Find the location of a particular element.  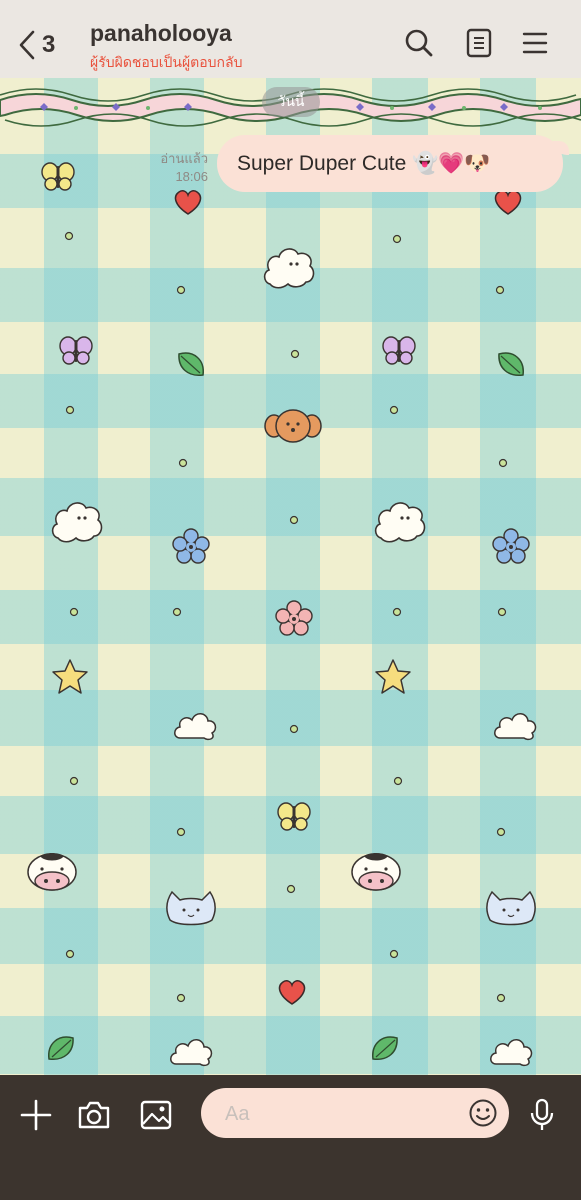

camera-button is located at coordinates (94, 1115).